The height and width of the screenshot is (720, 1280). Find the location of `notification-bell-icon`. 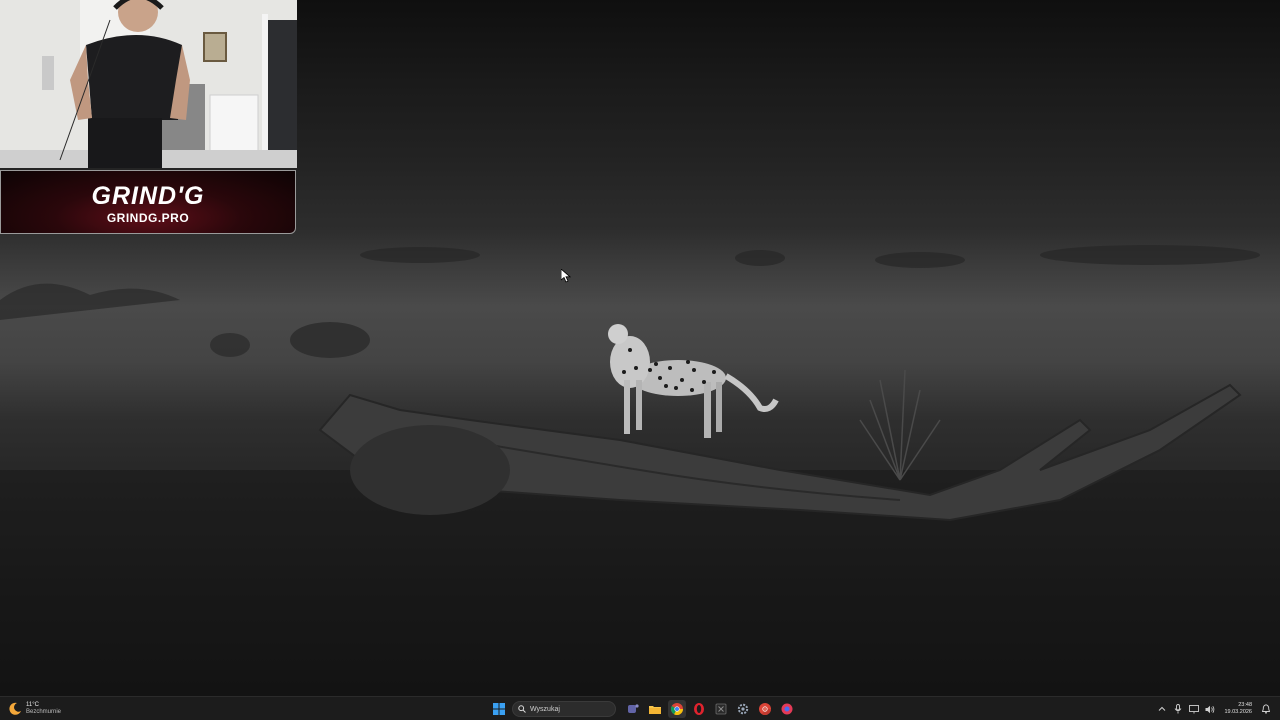

notification-bell-icon is located at coordinates (1266, 709).